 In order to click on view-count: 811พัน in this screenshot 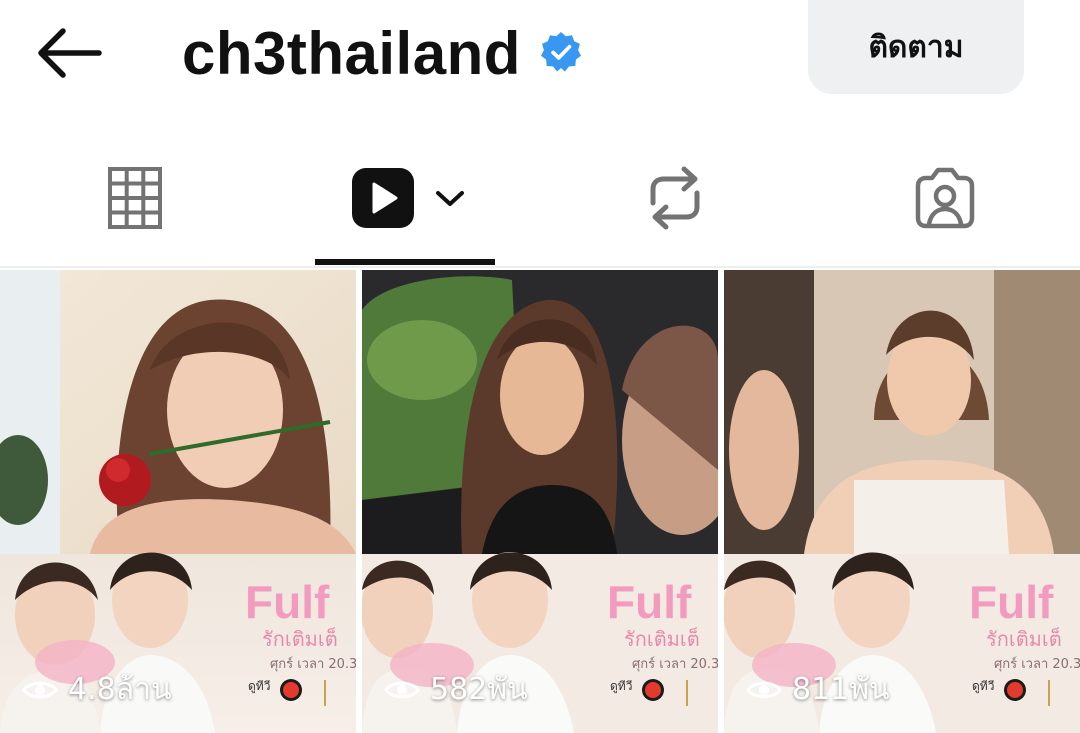, I will do `click(818, 689)`.